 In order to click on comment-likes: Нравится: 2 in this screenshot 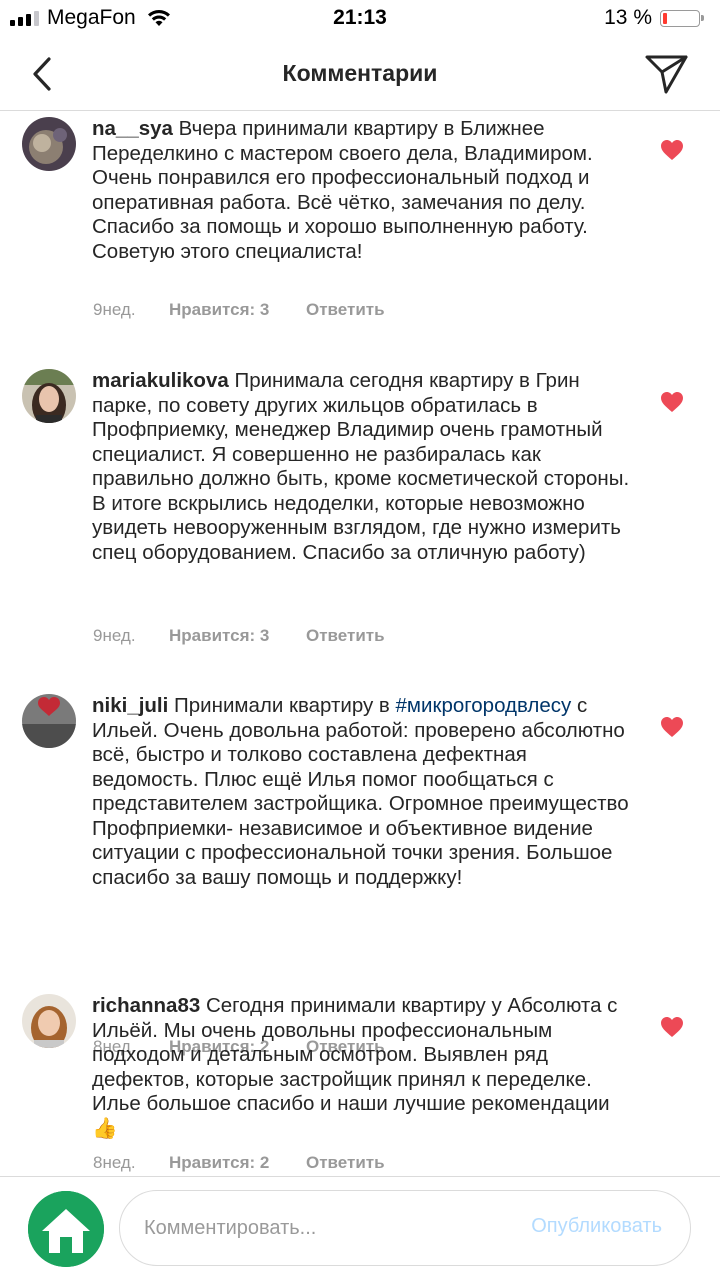, I will do `click(237, 1163)`.